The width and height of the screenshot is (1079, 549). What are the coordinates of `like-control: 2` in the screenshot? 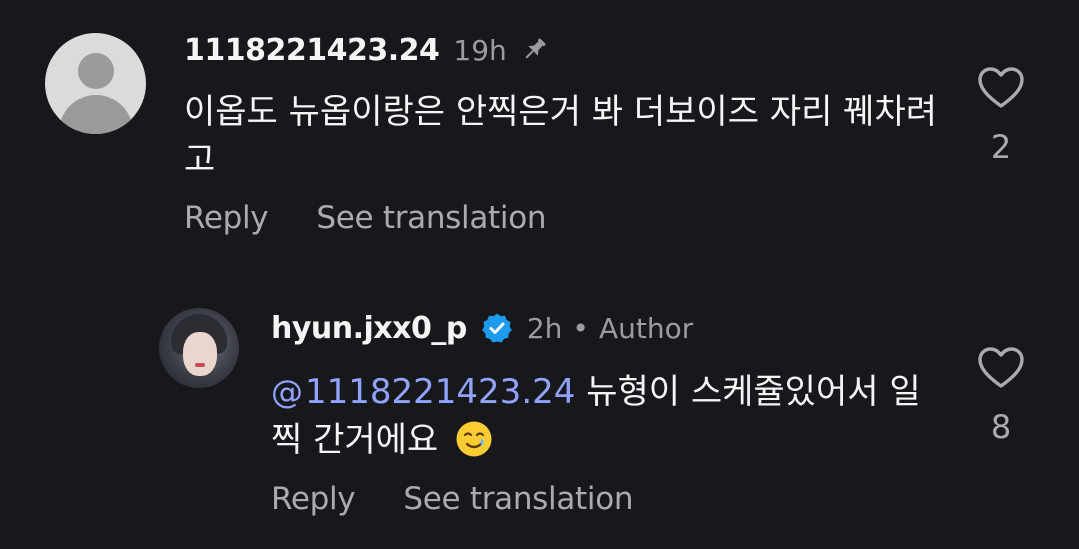 It's located at (1001, 116).